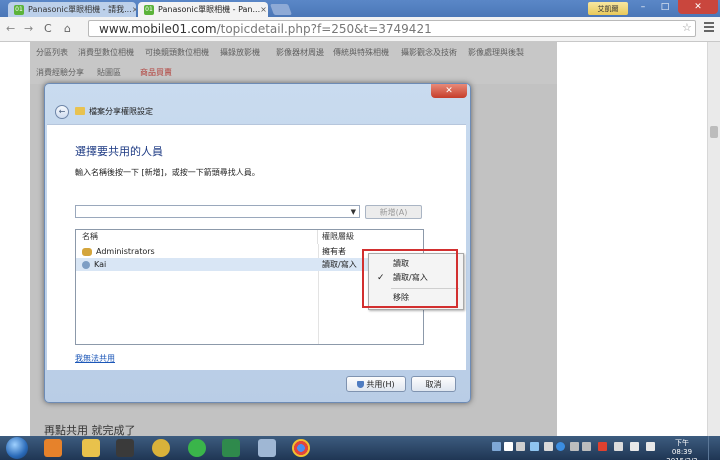 The image size is (720, 466). Describe the element at coordinates (167, 172) in the screenshot. I see `dialog-instruction: 輸入名稱後按一下 [新增]，或按一下箭頭尋找人員。` at that location.